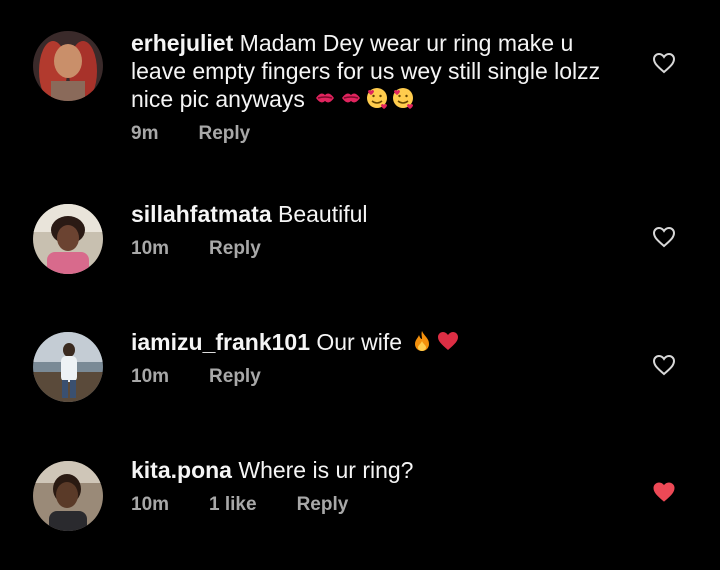 The width and height of the screenshot is (720, 570). I want to click on comment-text: kita.pona Where is ur ring?, so click(381, 470).